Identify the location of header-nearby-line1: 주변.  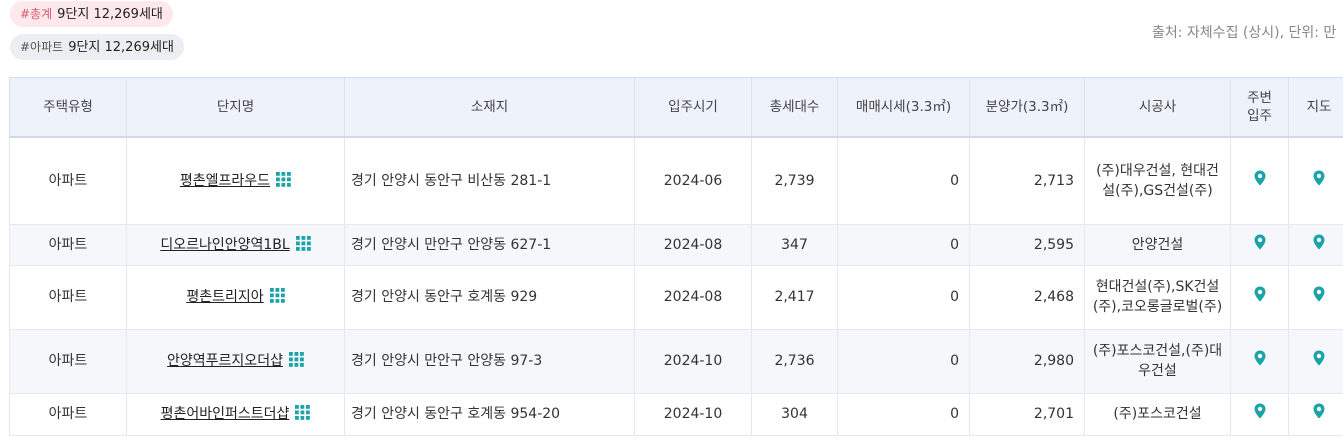
(1259, 98).